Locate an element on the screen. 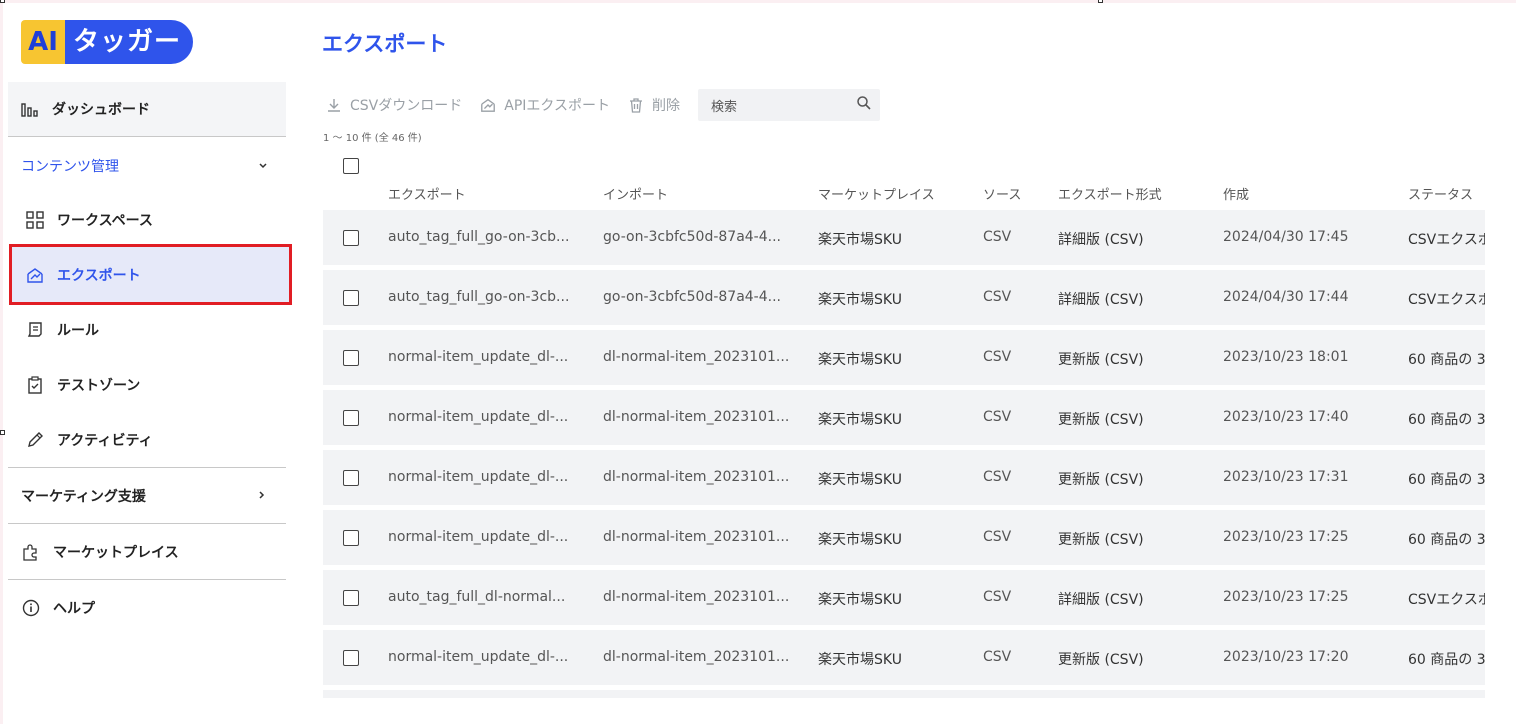 Image resolution: width=1516 pixels, height=724 pixels. info-icon is located at coordinates (31, 608).